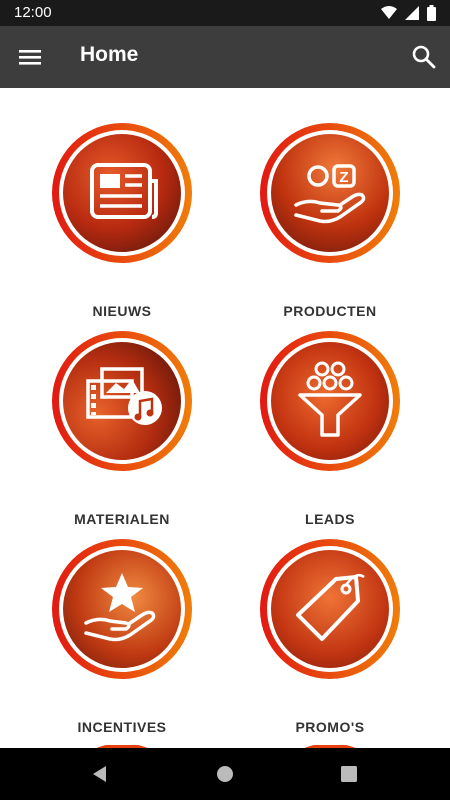 The width and height of the screenshot is (450, 800). Describe the element at coordinates (431, 13) in the screenshot. I see `battery-icon` at that location.